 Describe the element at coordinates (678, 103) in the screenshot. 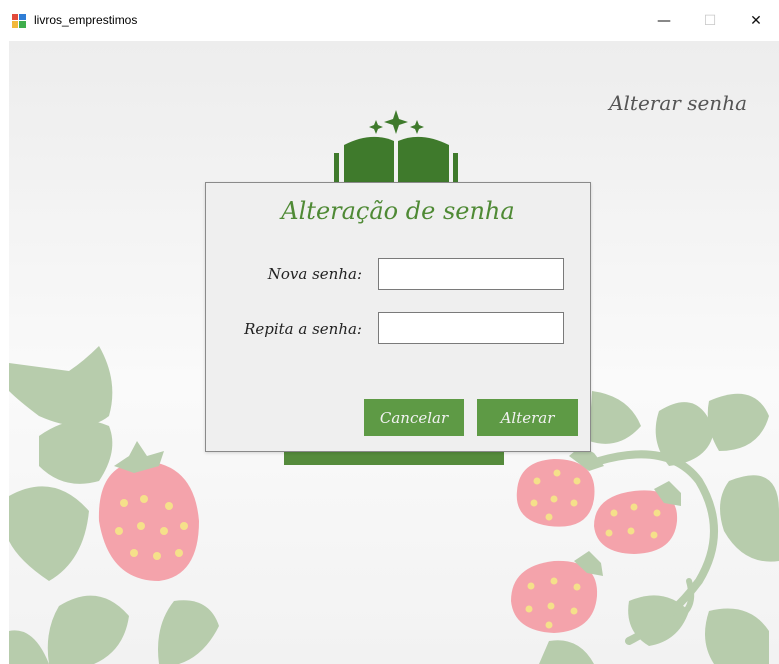

I see `page-title: Alterar senha` at that location.